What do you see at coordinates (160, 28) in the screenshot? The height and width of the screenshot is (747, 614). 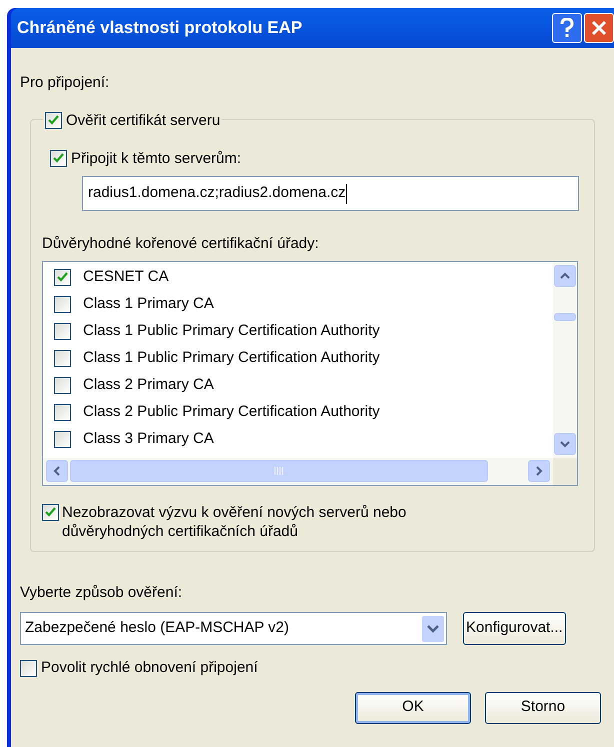 I see `window-title: Chráněné vlastnosti protokolu EAP` at bounding box center [160, 28].